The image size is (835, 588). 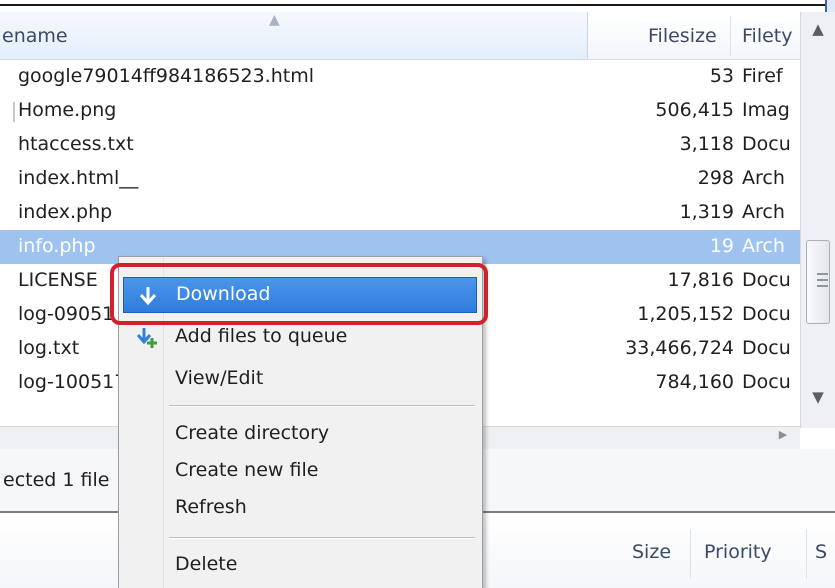 I want to click on scroll-down-arrow-icon: ▼, so click(x=818, y=402).